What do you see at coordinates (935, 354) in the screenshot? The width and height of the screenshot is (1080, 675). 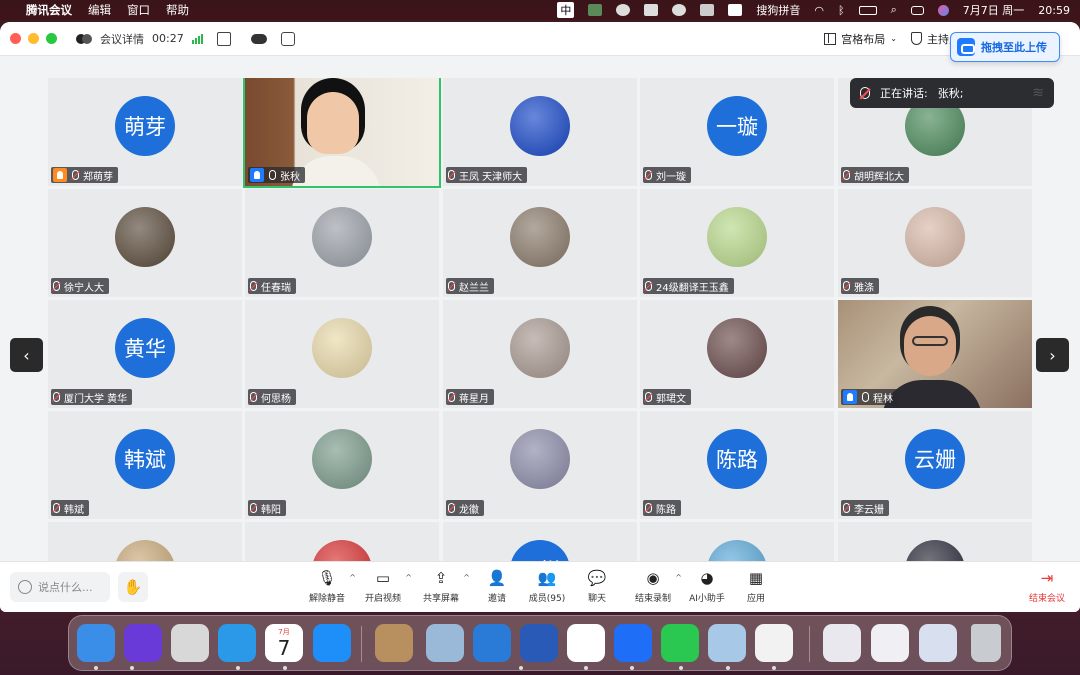 I see `participant-tile: 程林` at bounding box center [935, 354].